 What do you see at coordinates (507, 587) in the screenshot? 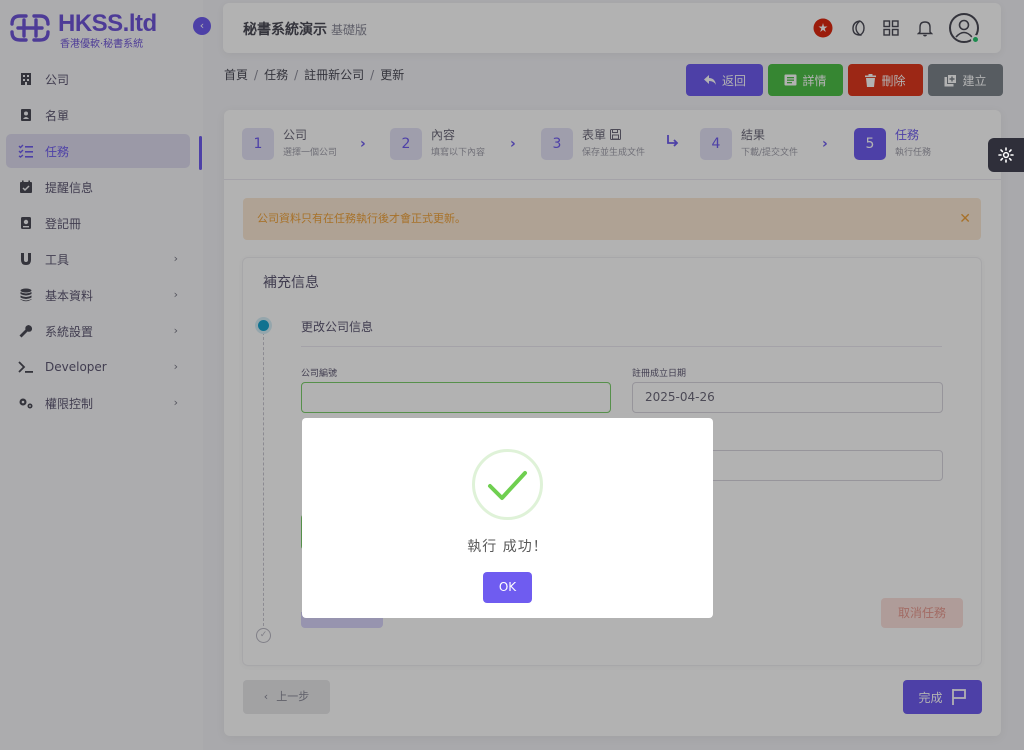
I see `ok-button: OK` at bounding box center [507, 587].